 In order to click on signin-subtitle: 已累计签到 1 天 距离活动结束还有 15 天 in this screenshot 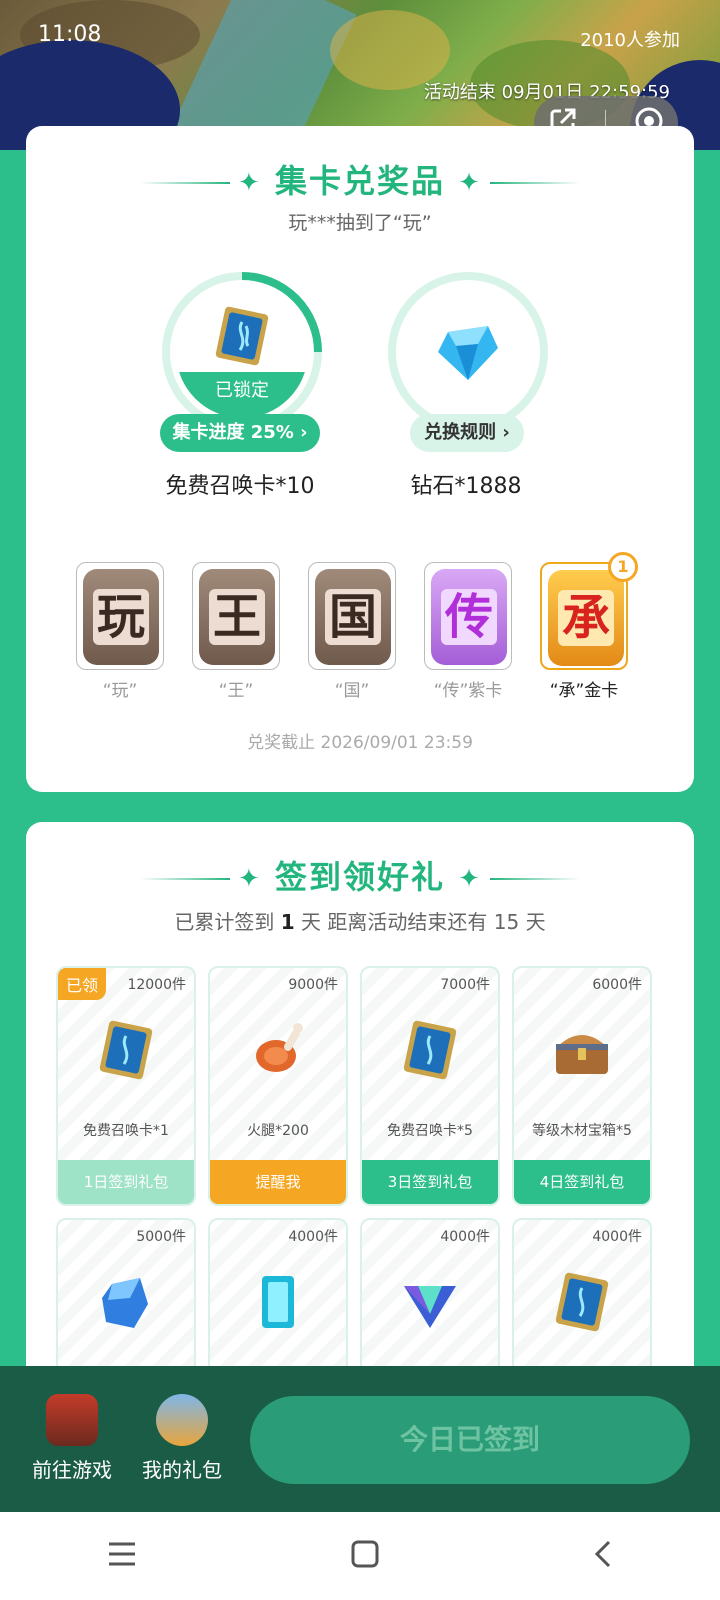, I will do `click(360, 920)`.